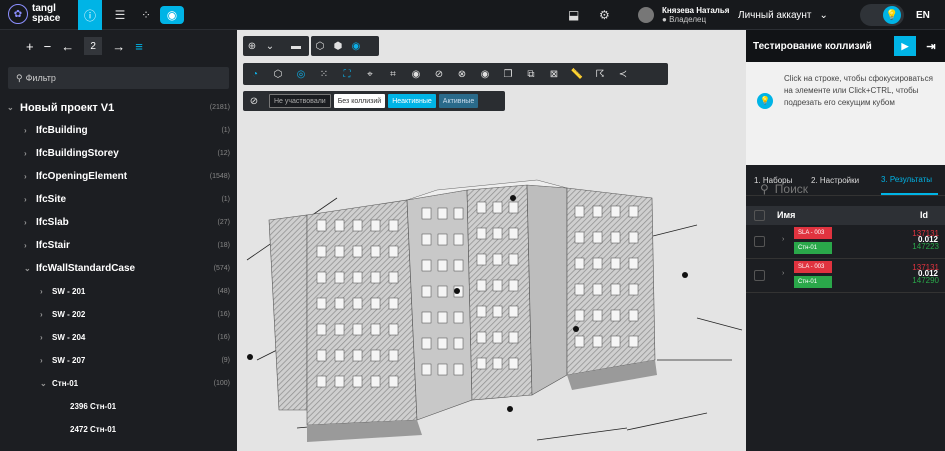 The height and width of the screenshot is (451, 945). What do you see at coordinates (301, 74) in the screenshot?
I see `globe-icon: ◎` at bounding box center [301, 74].